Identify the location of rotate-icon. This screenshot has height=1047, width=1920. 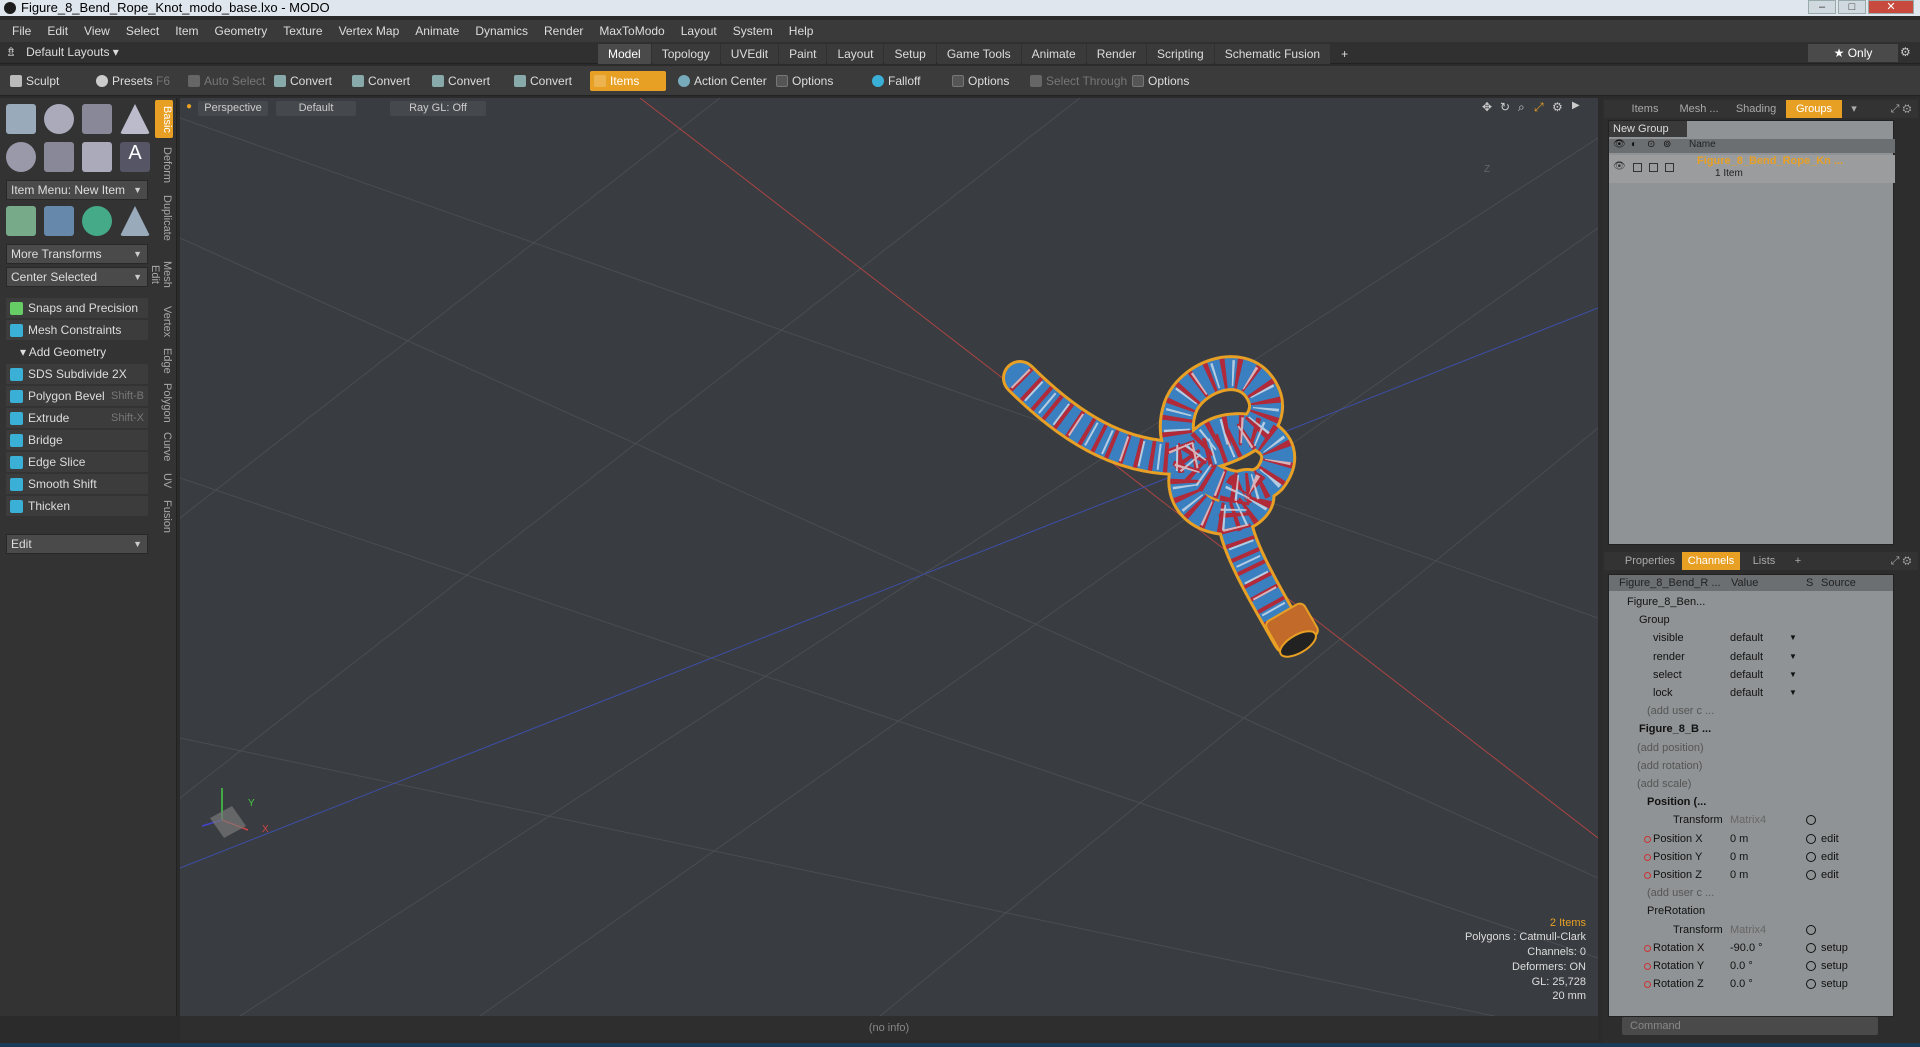
(97, 221).